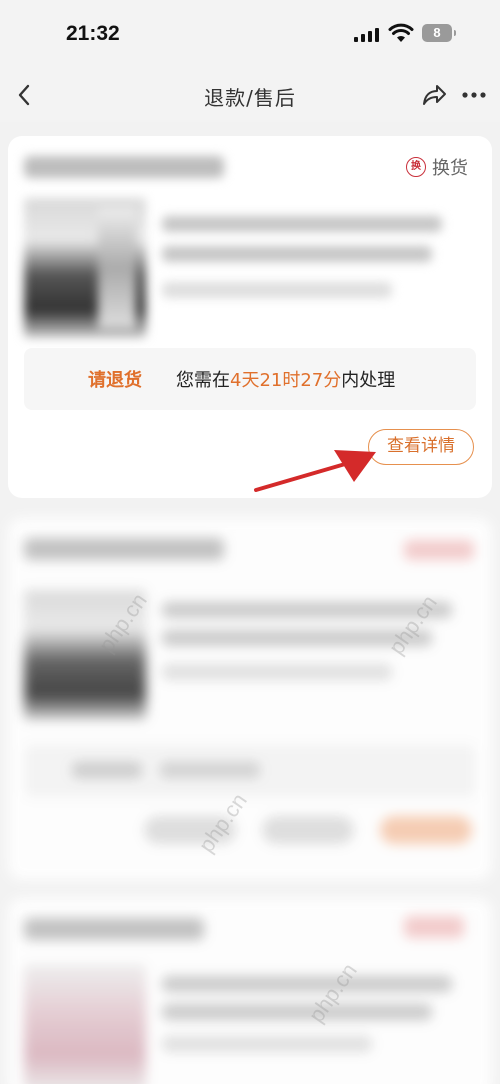 The image size is (500, 1084). I want to click on status-bar: 21:32 8, so click(250, 35).